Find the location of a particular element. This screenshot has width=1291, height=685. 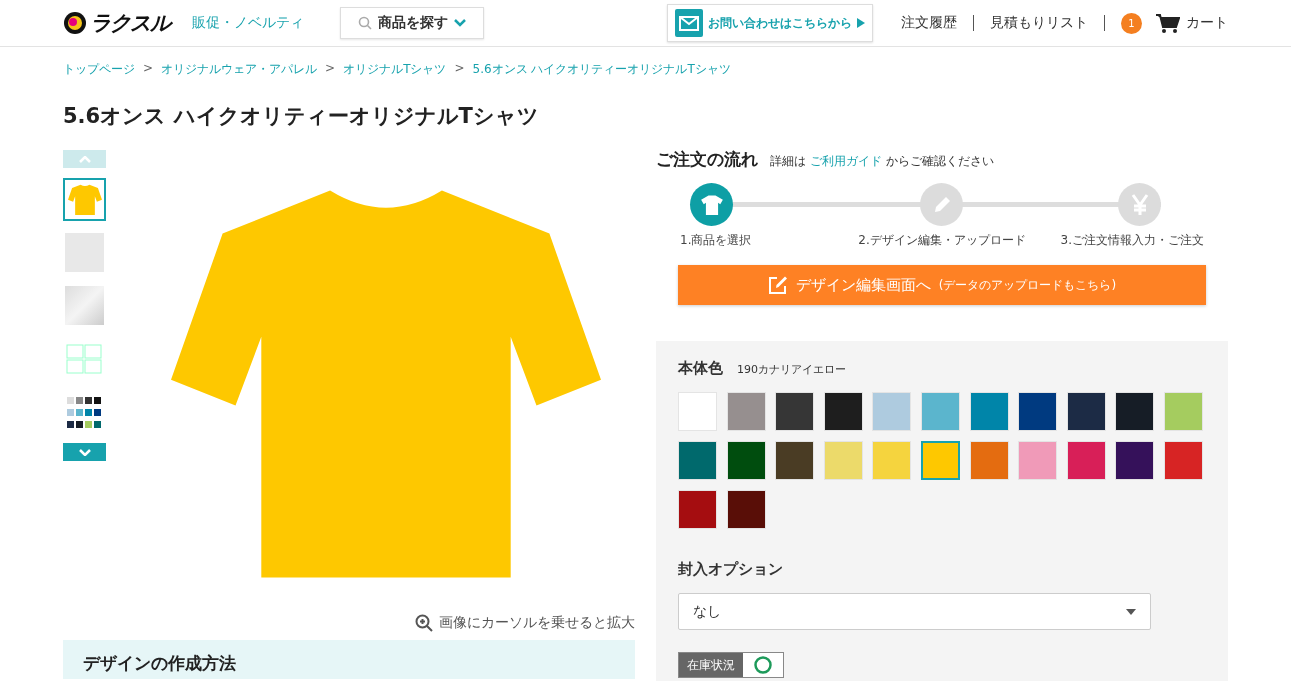

step-label: 2.デザイン編集・アップロード is located at coordinates (942, 240).